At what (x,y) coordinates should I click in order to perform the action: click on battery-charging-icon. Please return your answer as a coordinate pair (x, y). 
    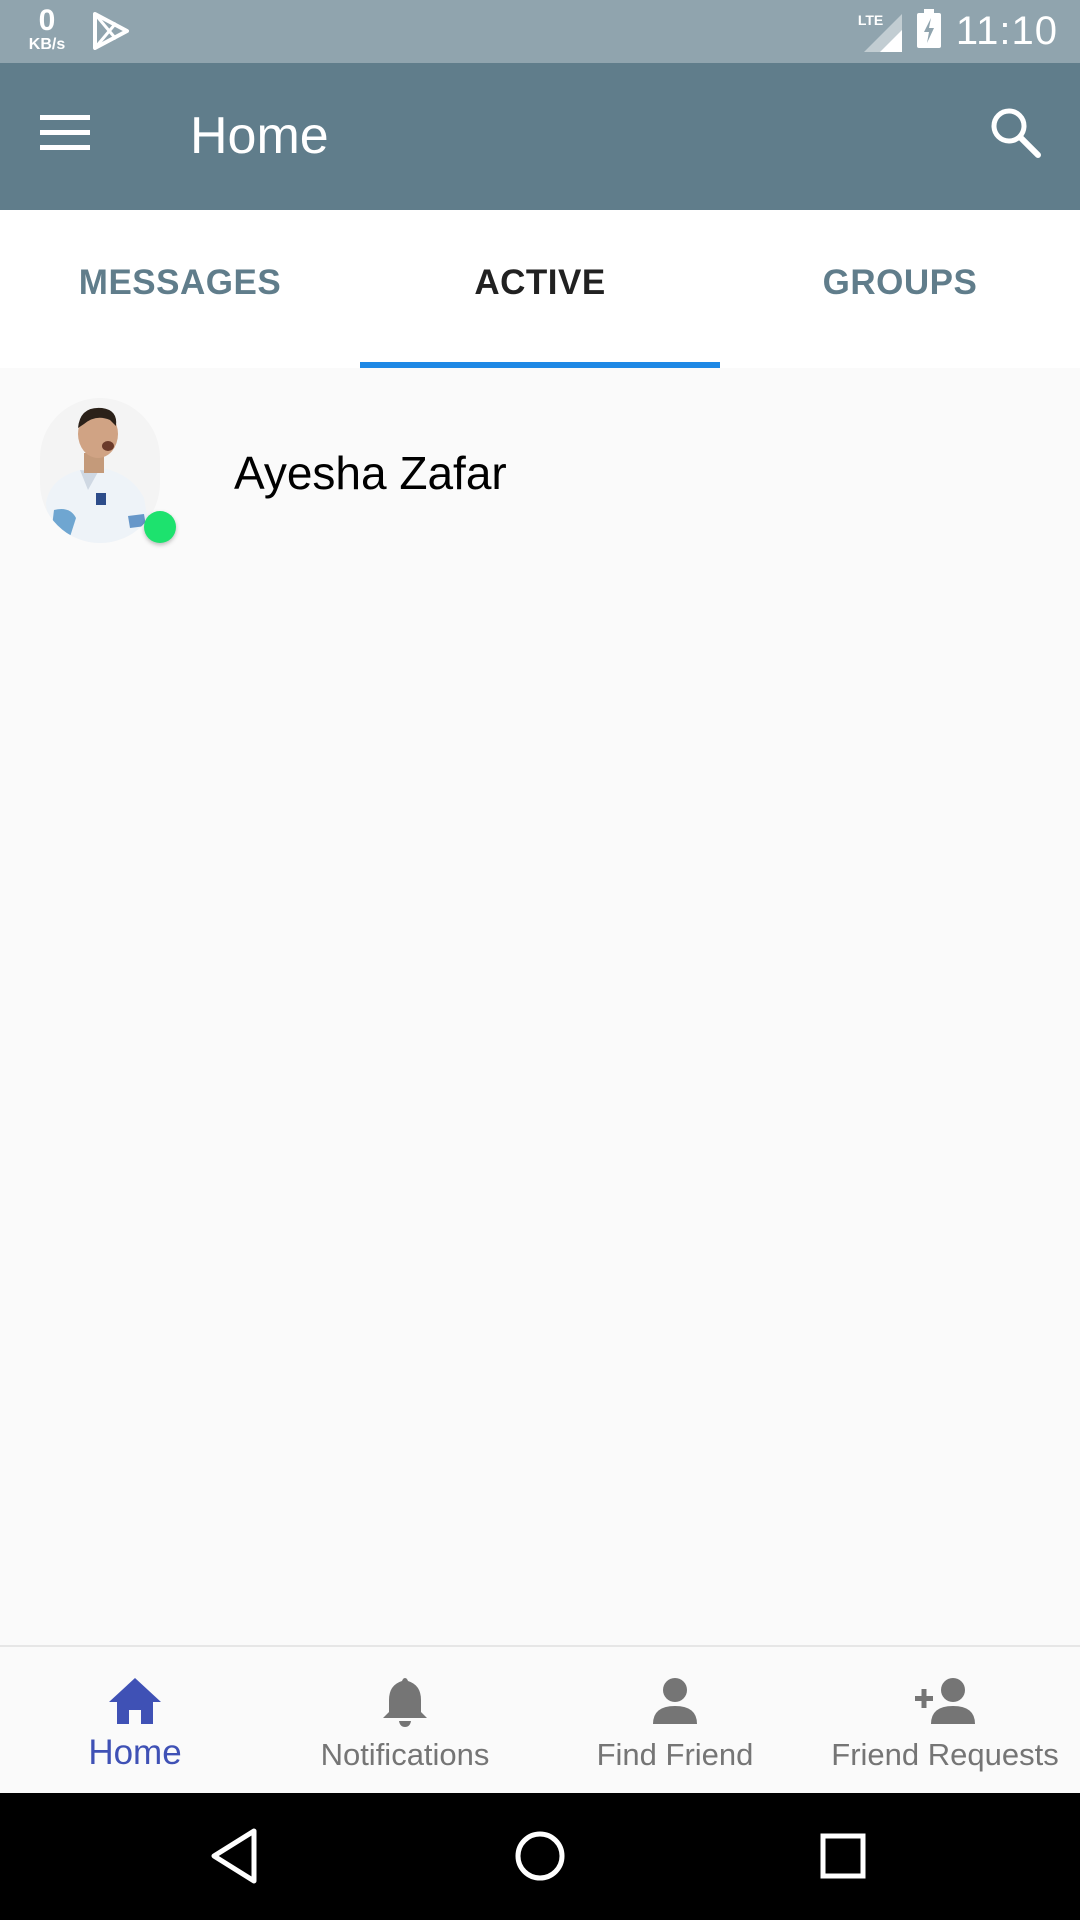
    Looking at the image, I should click on (929, 31).